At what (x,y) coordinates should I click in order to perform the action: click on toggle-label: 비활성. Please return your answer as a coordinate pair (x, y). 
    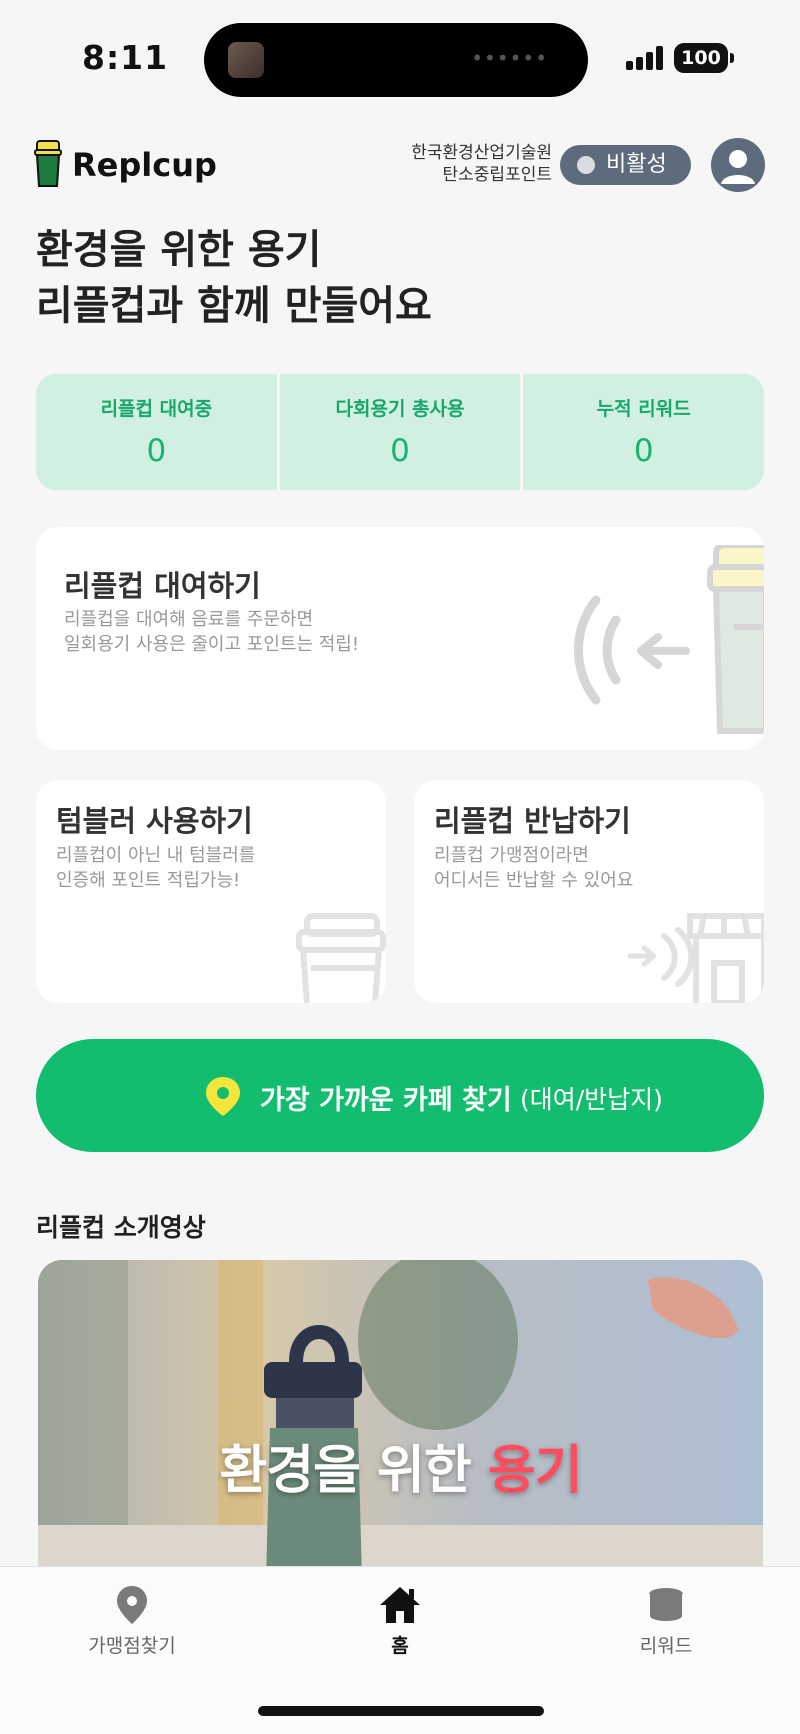
    Looking at the image, I should click on (636, 164).